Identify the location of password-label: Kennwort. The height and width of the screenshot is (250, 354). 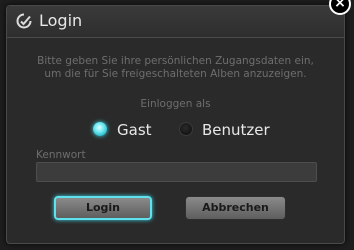
(61, 155).